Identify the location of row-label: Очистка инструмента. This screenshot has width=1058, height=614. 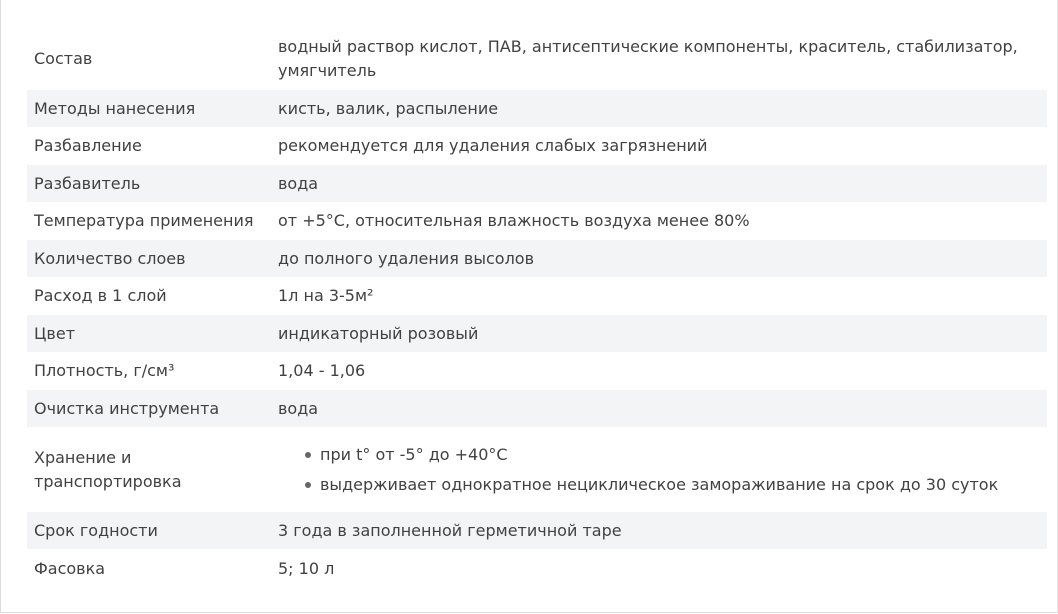
(127, 408).